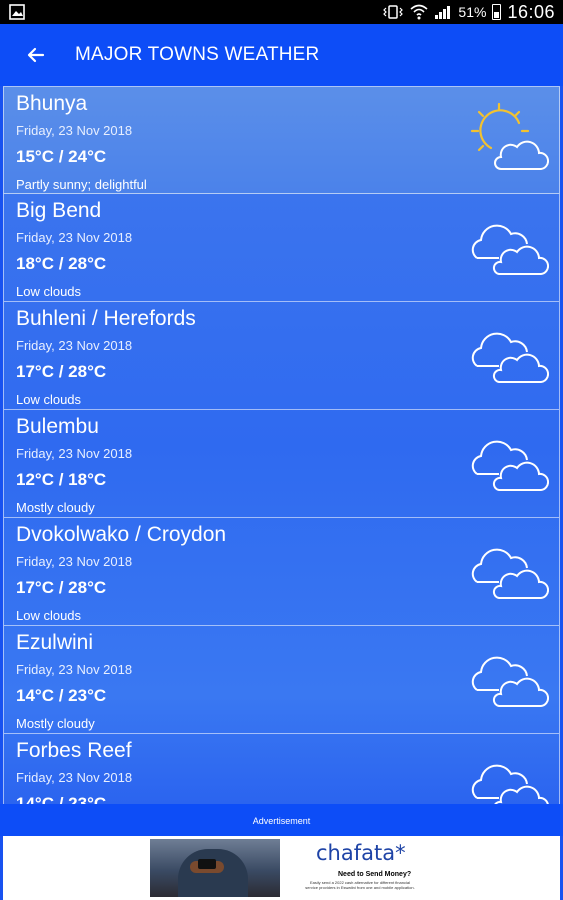  What do you see at coordinates (121, 534) in the screenshot?
I see `town-name: Dvokolwako / Croydon` at bounding box center [121, 534].